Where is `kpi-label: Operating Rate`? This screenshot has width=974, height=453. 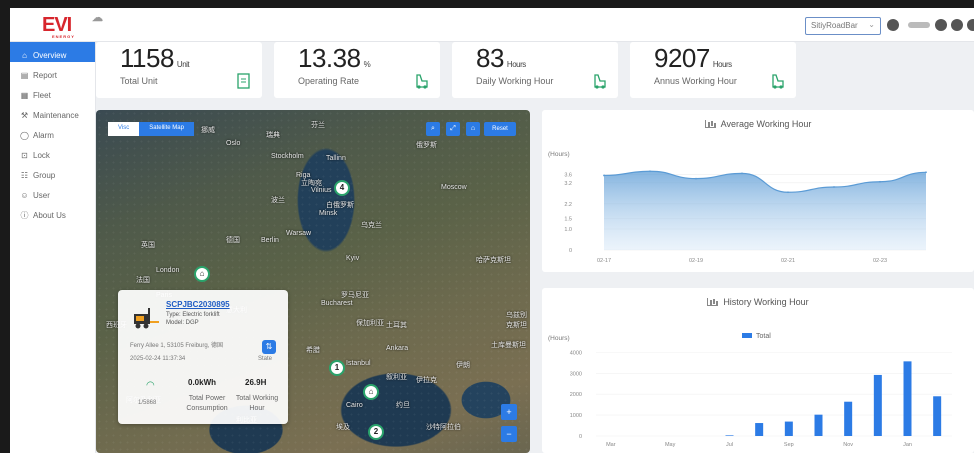
kpi-label: Operating Rate is located at coordinates (329, 81).